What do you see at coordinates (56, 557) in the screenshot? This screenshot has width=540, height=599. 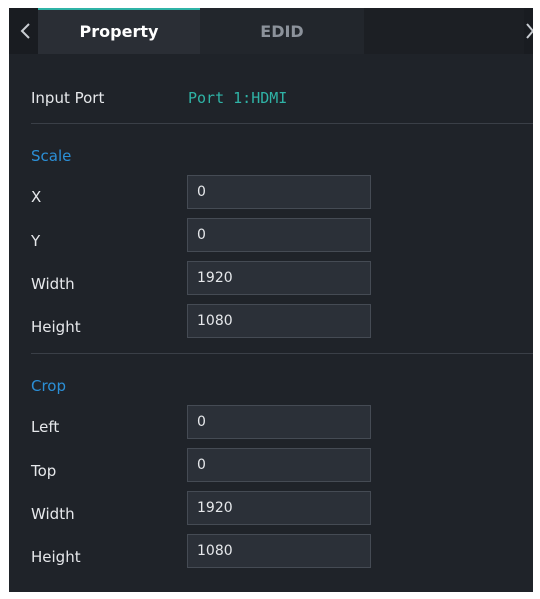 I see `crop-height-label: Height` at bounding box center [56, 557].